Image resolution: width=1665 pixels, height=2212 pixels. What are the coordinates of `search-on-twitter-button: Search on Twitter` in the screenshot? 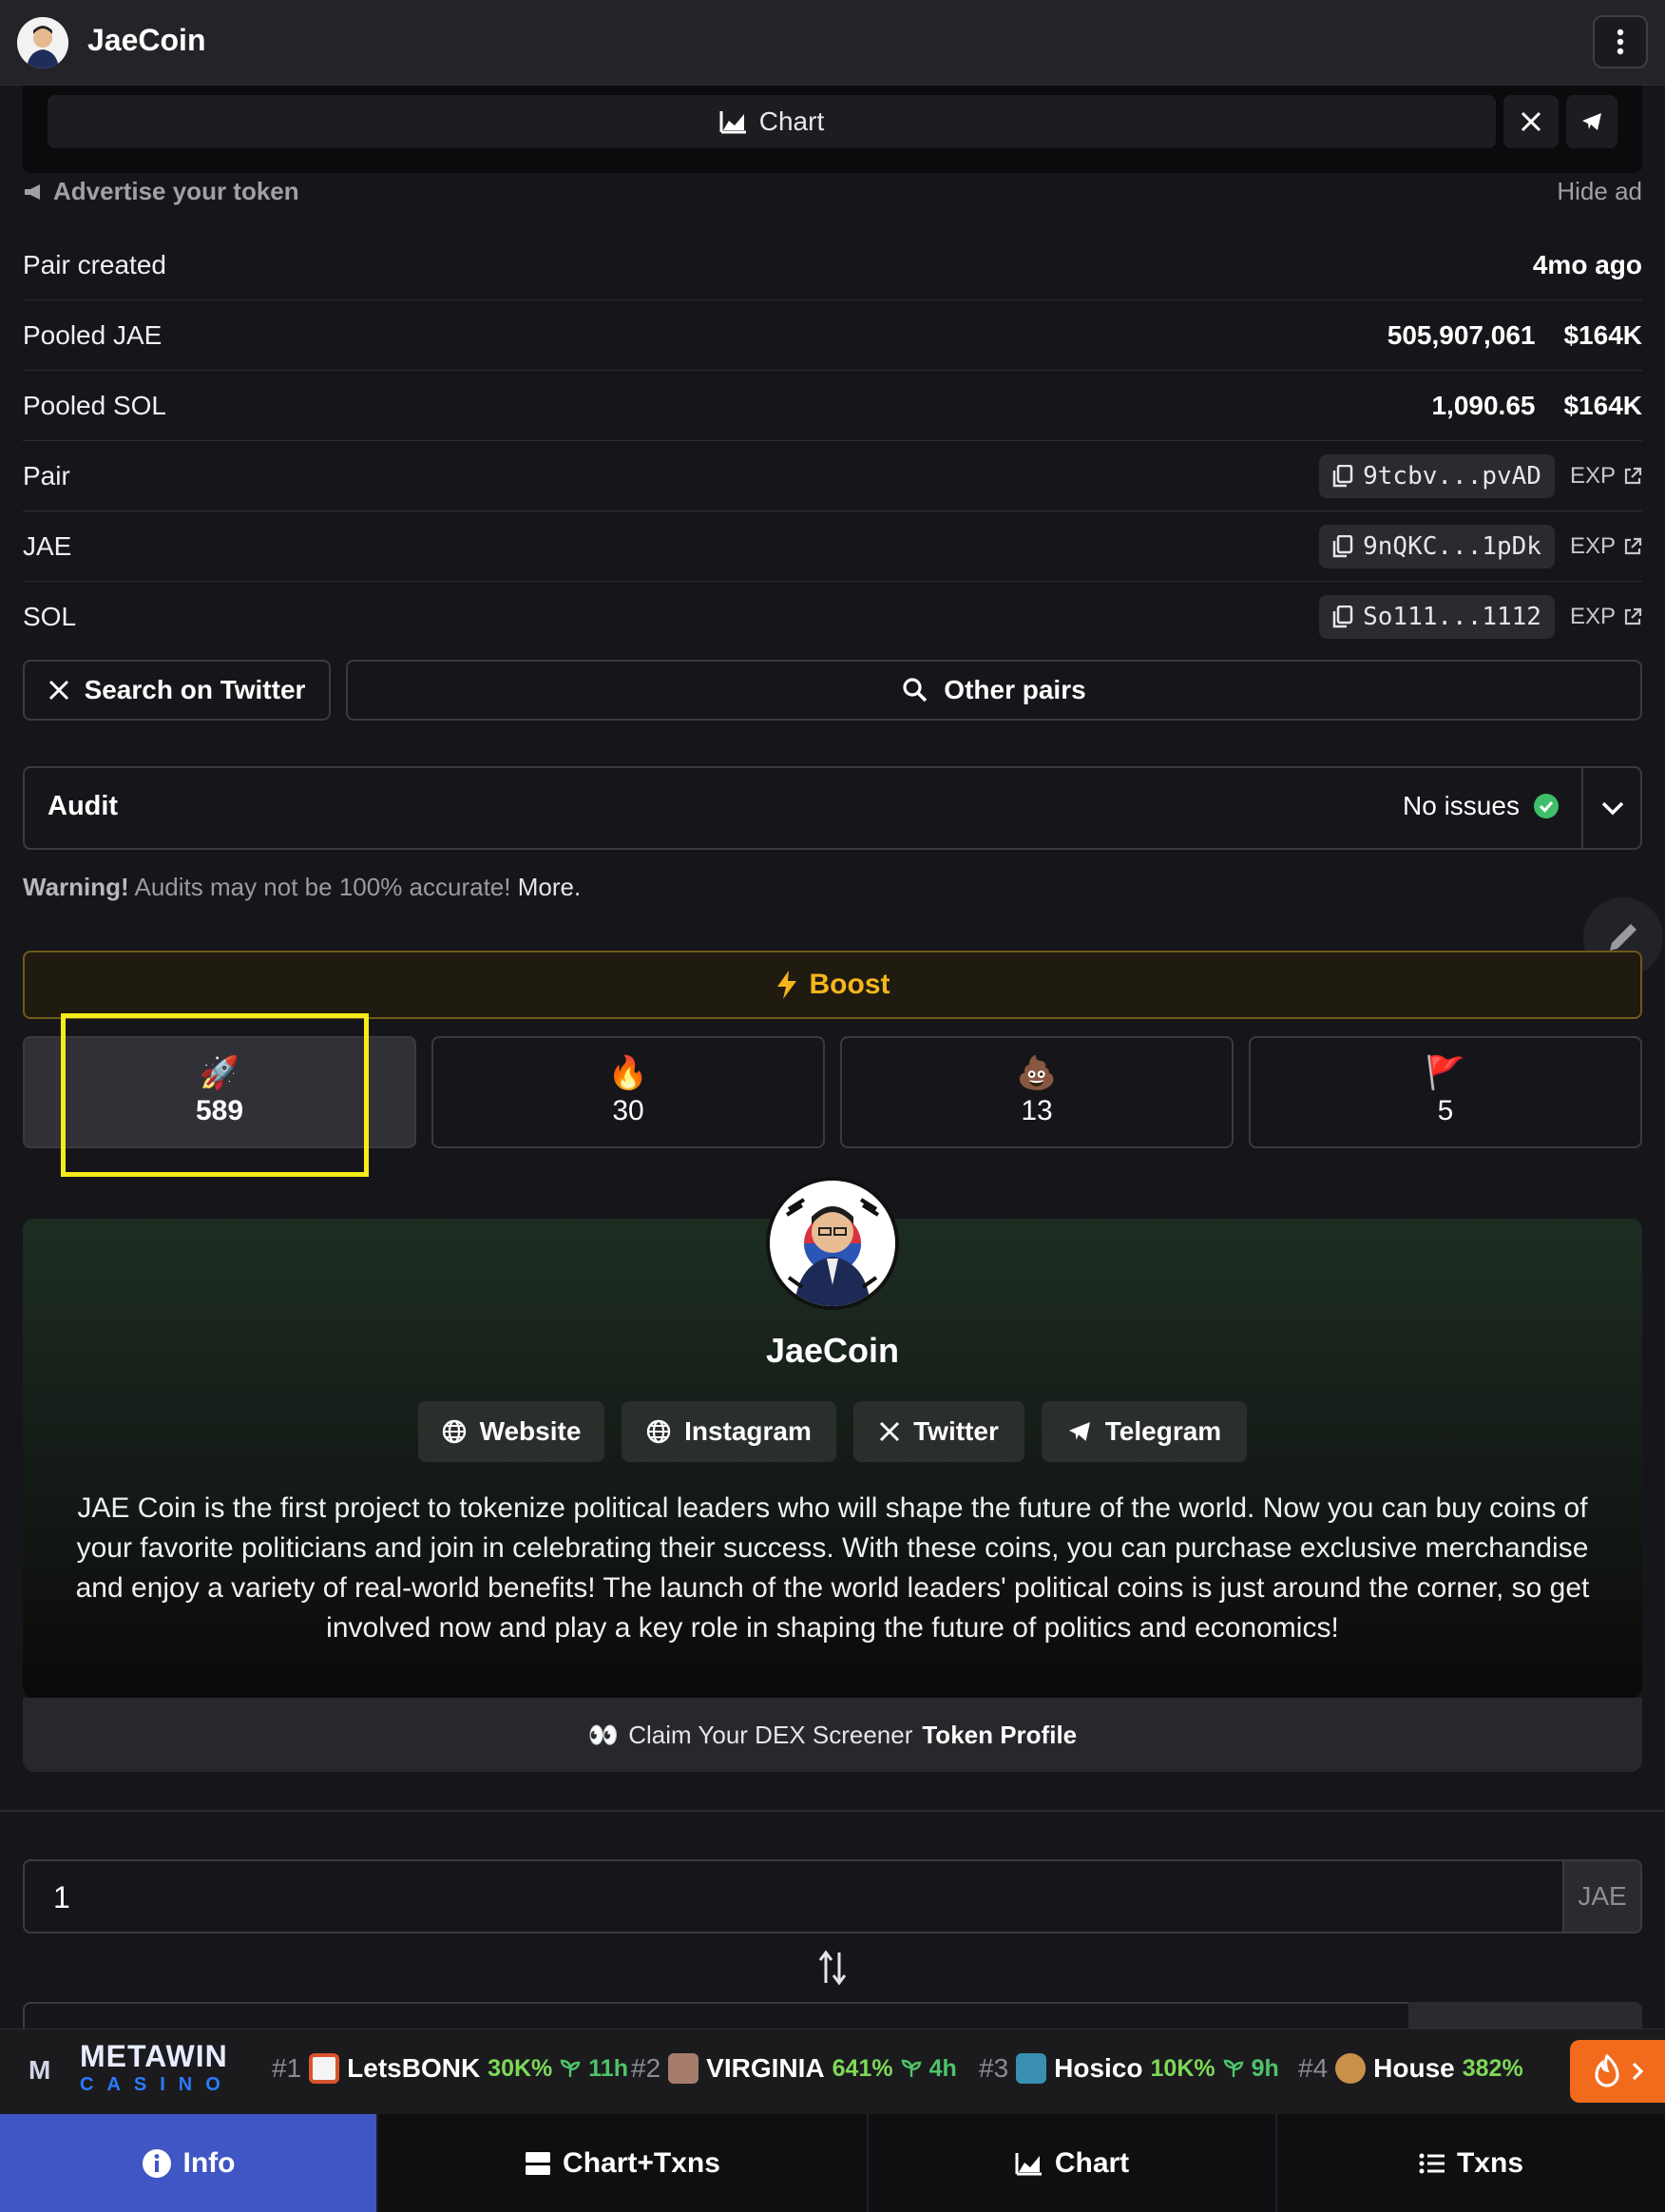 It's located at (177, 691).